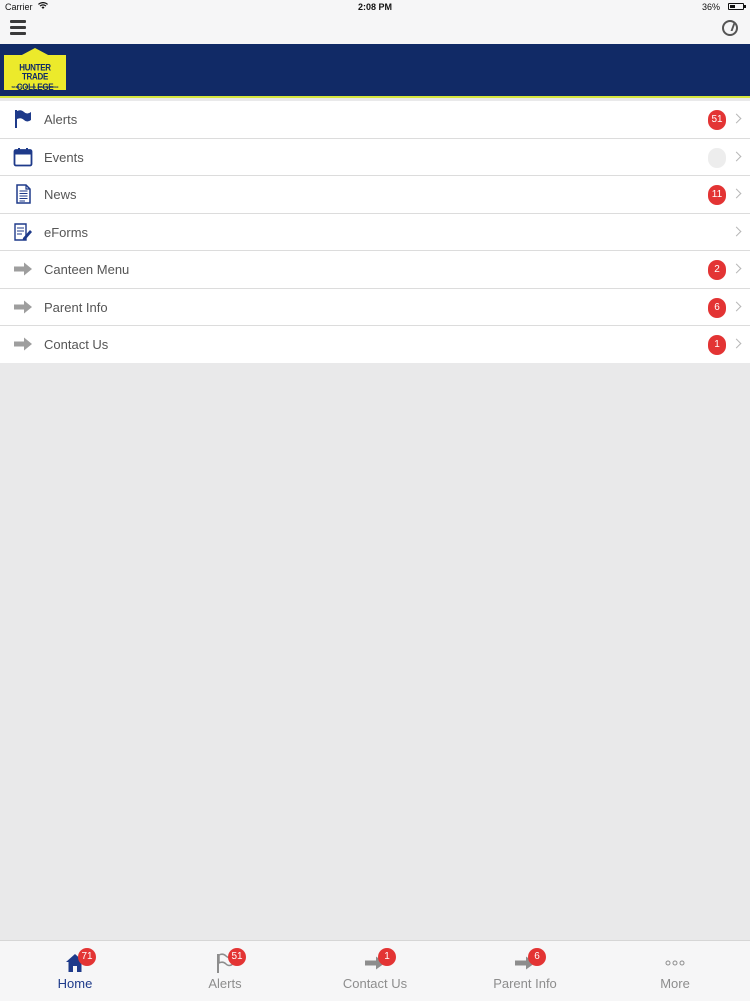 This screenshot has height=1001, width=750. What do you see at coordinates (61, 119) in the screenshot?
I see `menu-item-label: Alerts` at bounding box center [61, 119].